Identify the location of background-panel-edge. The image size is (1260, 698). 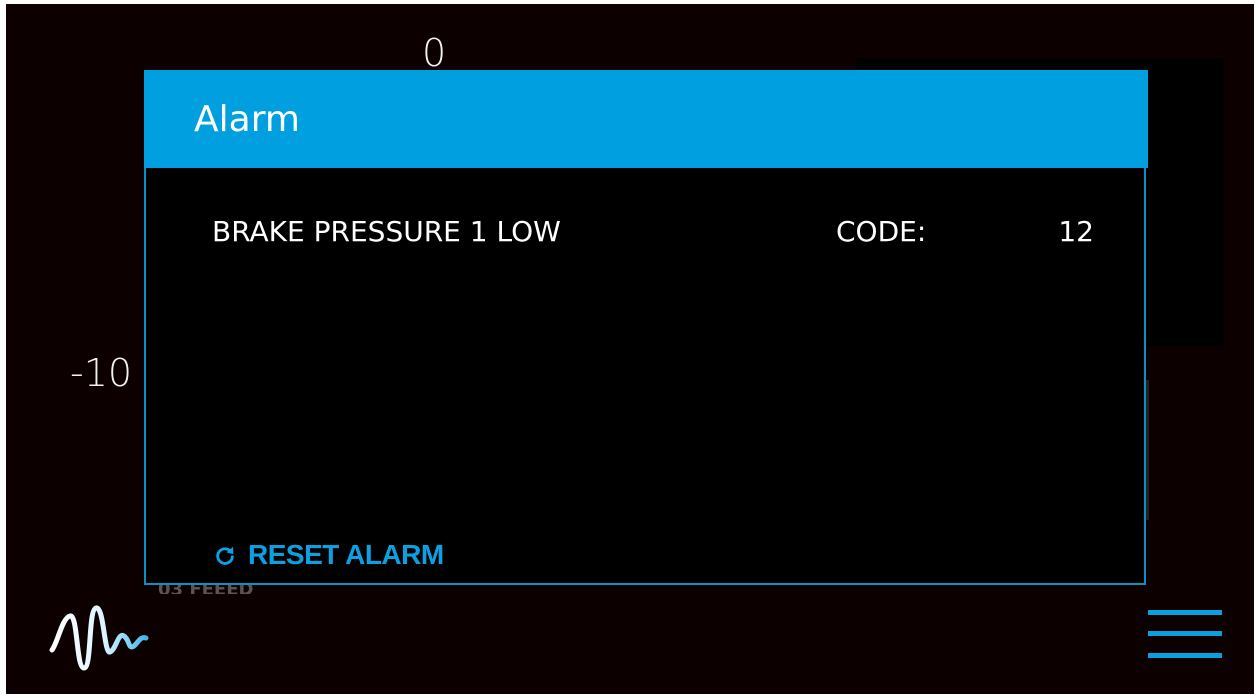
(1147, 450).